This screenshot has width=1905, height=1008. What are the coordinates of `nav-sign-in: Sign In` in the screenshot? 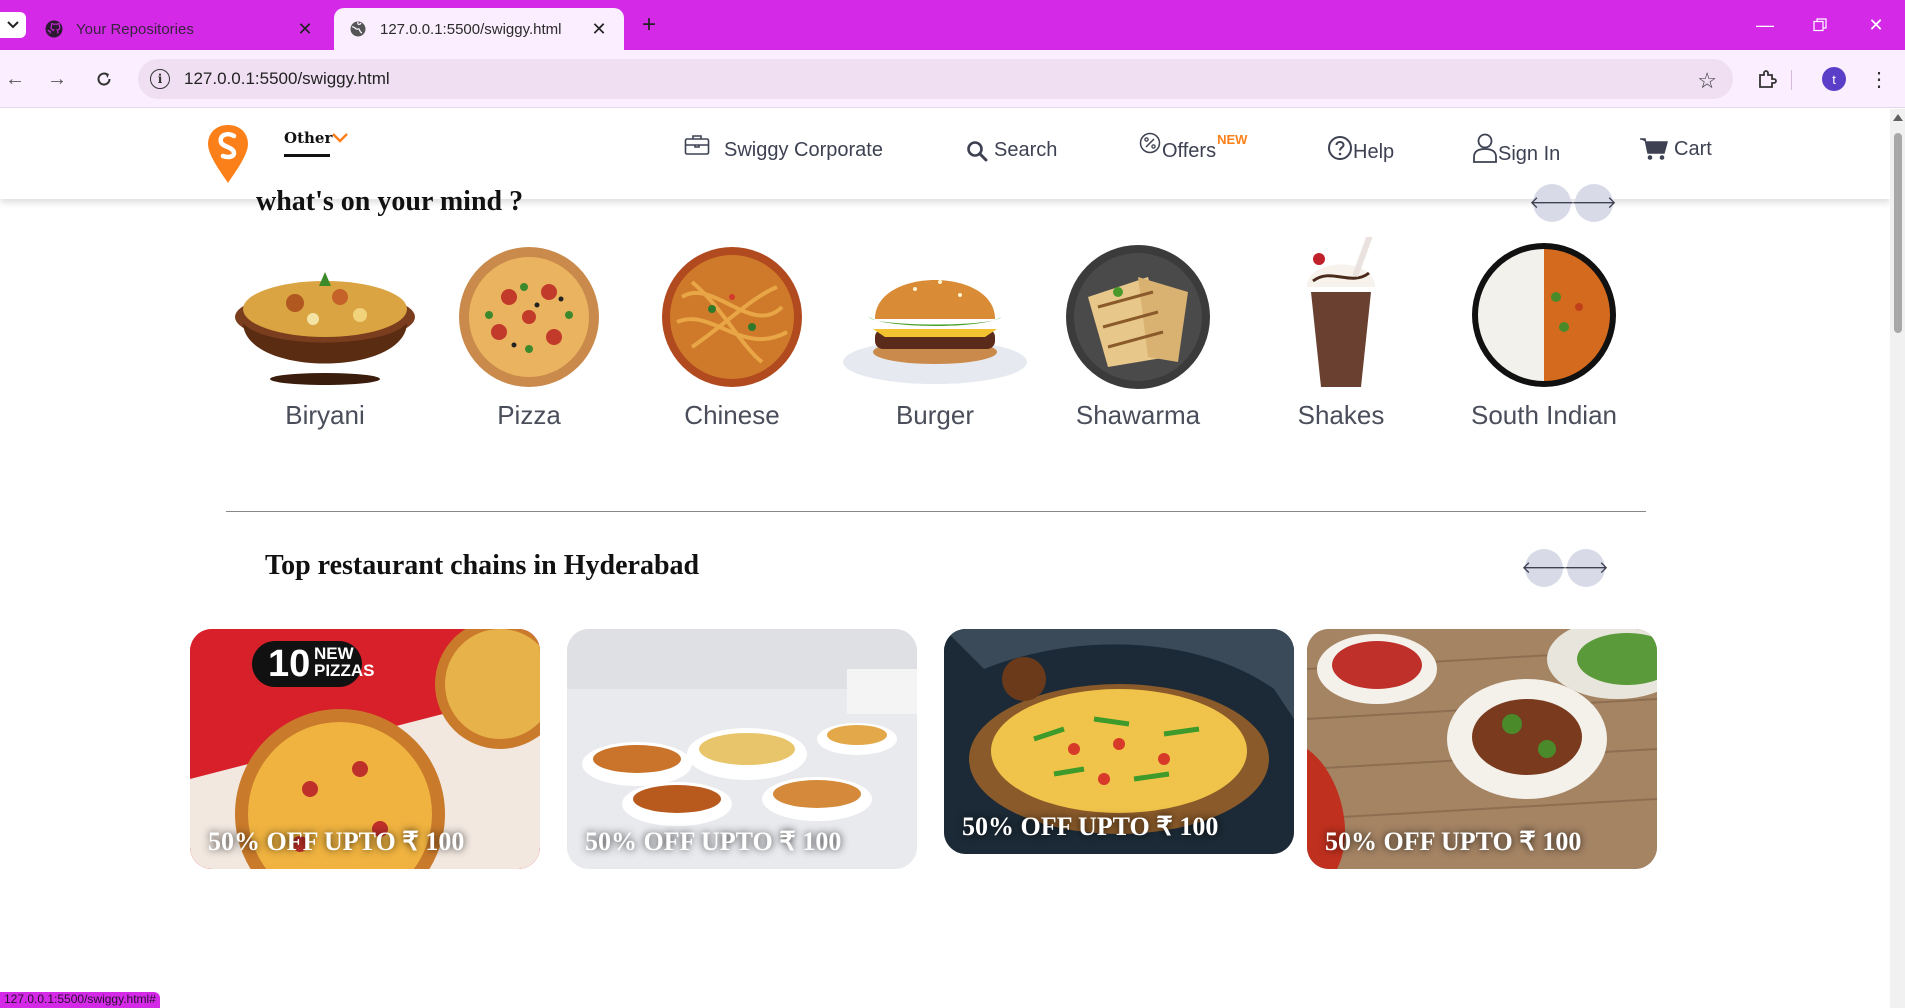 It's located at (1516, 149).